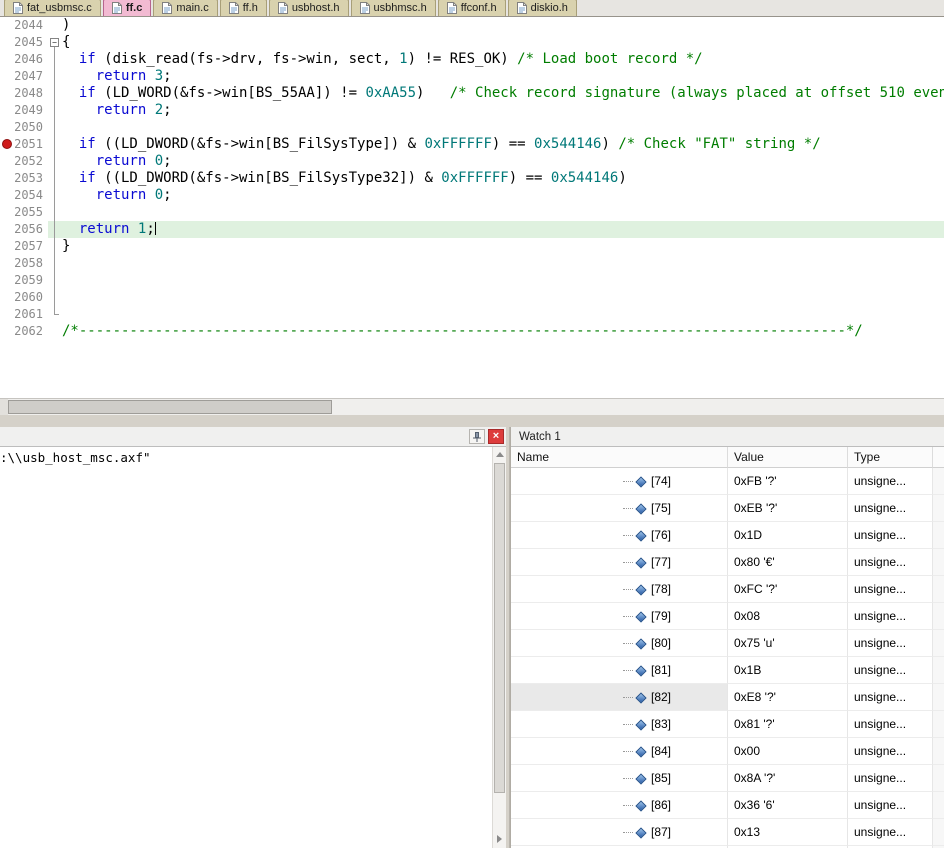 The height and width of the screenshot is (848, 944). I want to click on code-text: return 3;, so click(503, 76).